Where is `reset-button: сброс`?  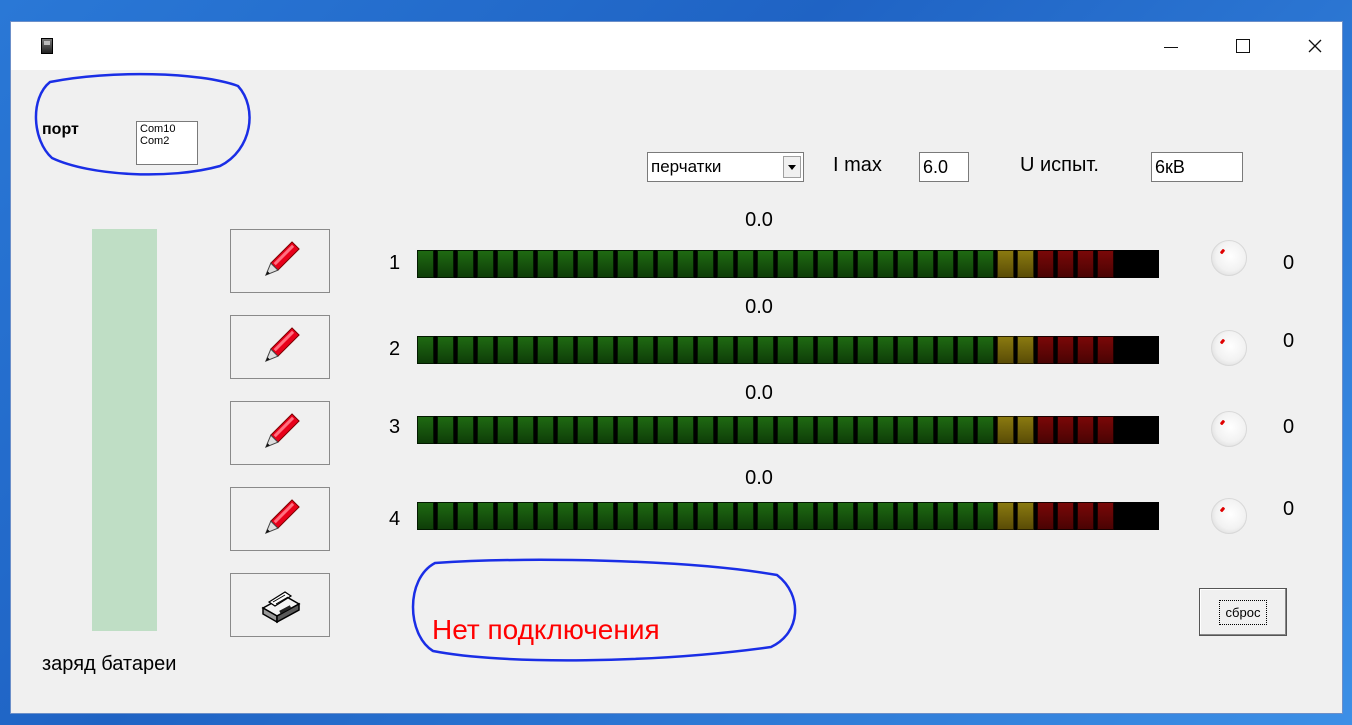 reset-button: сброс is located at coordinates (1243, 612).